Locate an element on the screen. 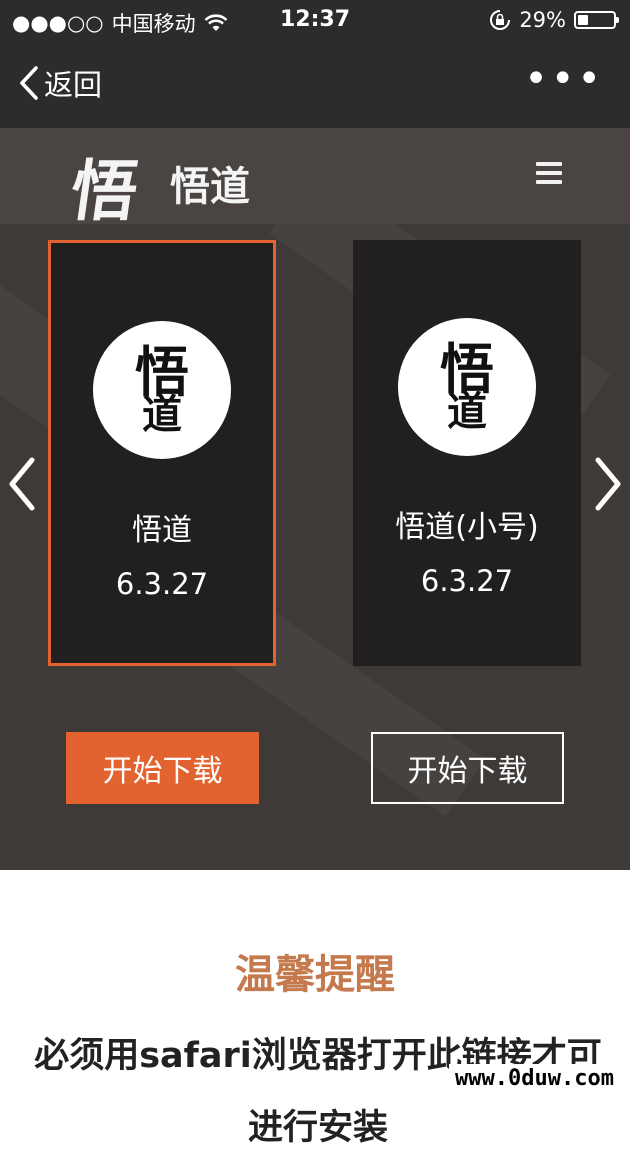 The width and height of the screenshot is (630, 1164). download-button-main: 开始下载 is located at coordinates (162, 768).